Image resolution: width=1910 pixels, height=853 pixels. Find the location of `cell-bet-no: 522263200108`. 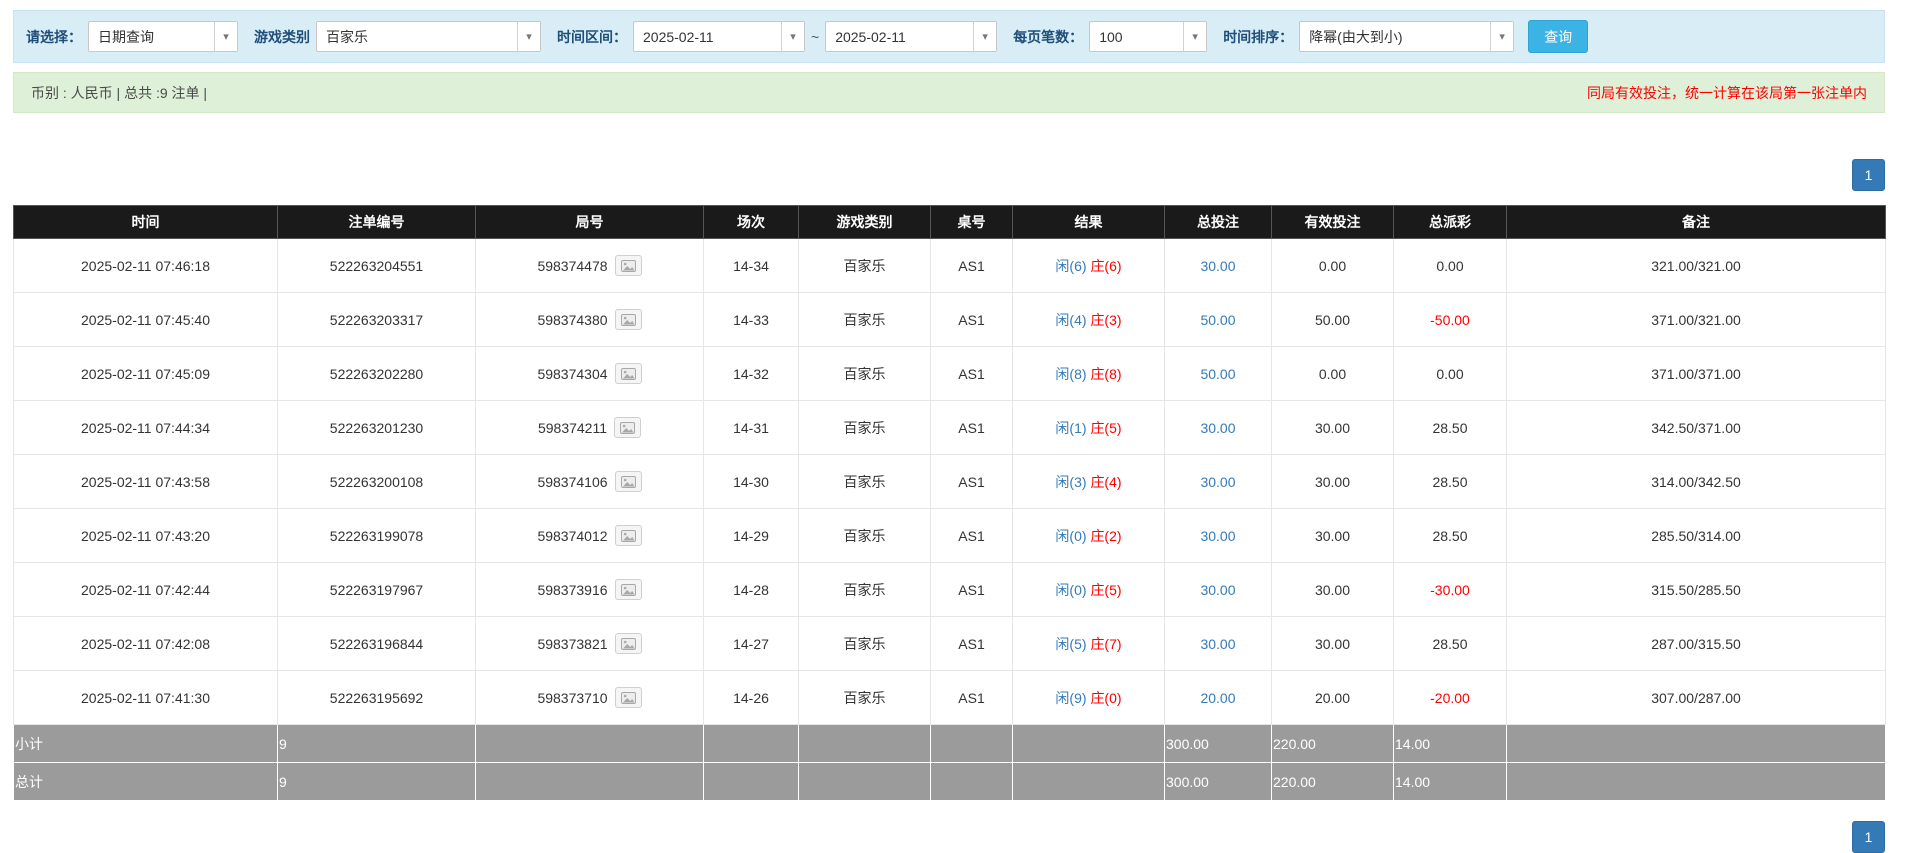

cell-bet-no: 522263200108 is located at coordinates (376, 481).